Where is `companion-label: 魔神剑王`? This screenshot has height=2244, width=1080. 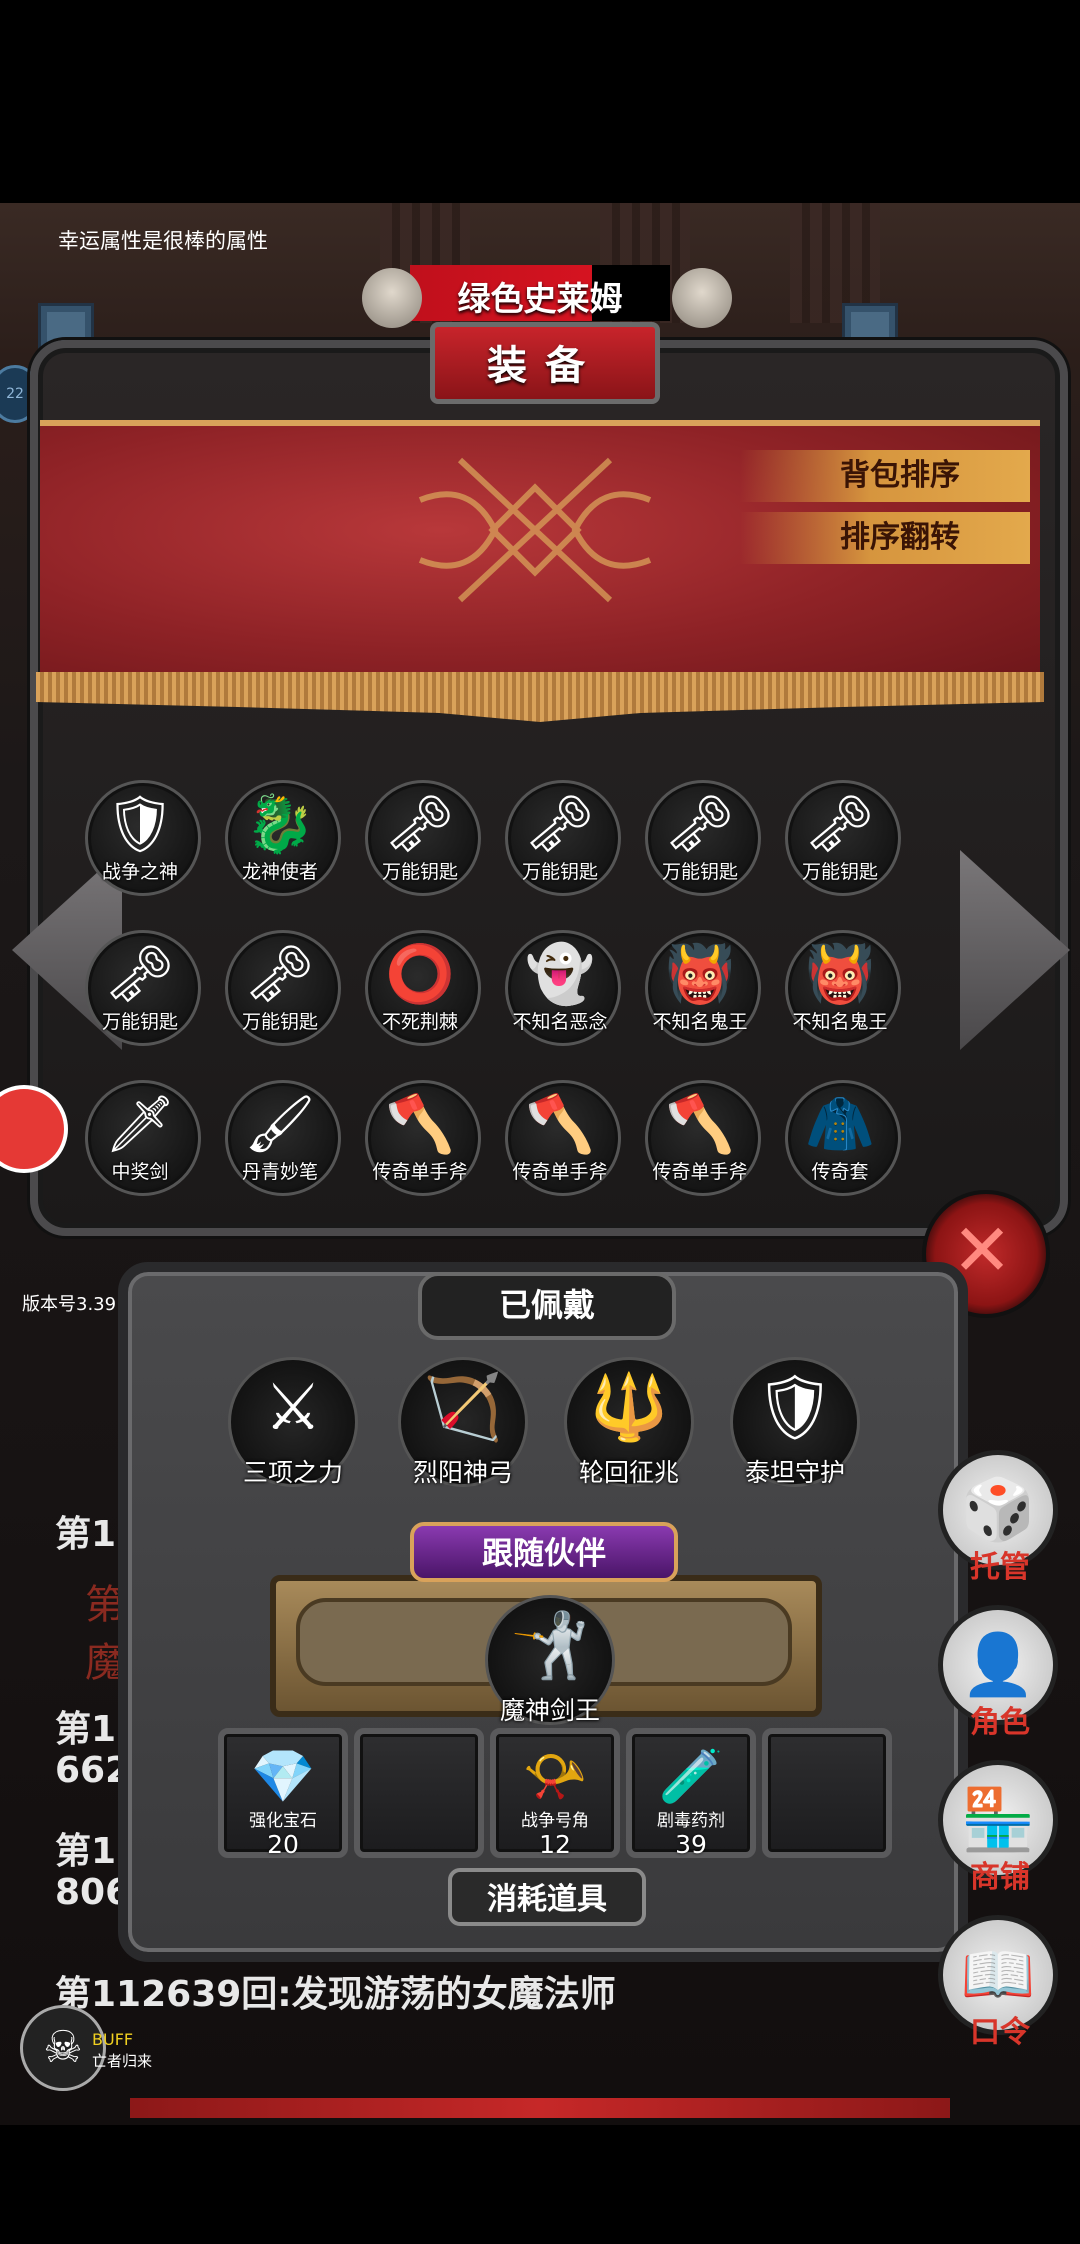 companion-label: 魔神剑王 is located at coordinates (549, 1710).